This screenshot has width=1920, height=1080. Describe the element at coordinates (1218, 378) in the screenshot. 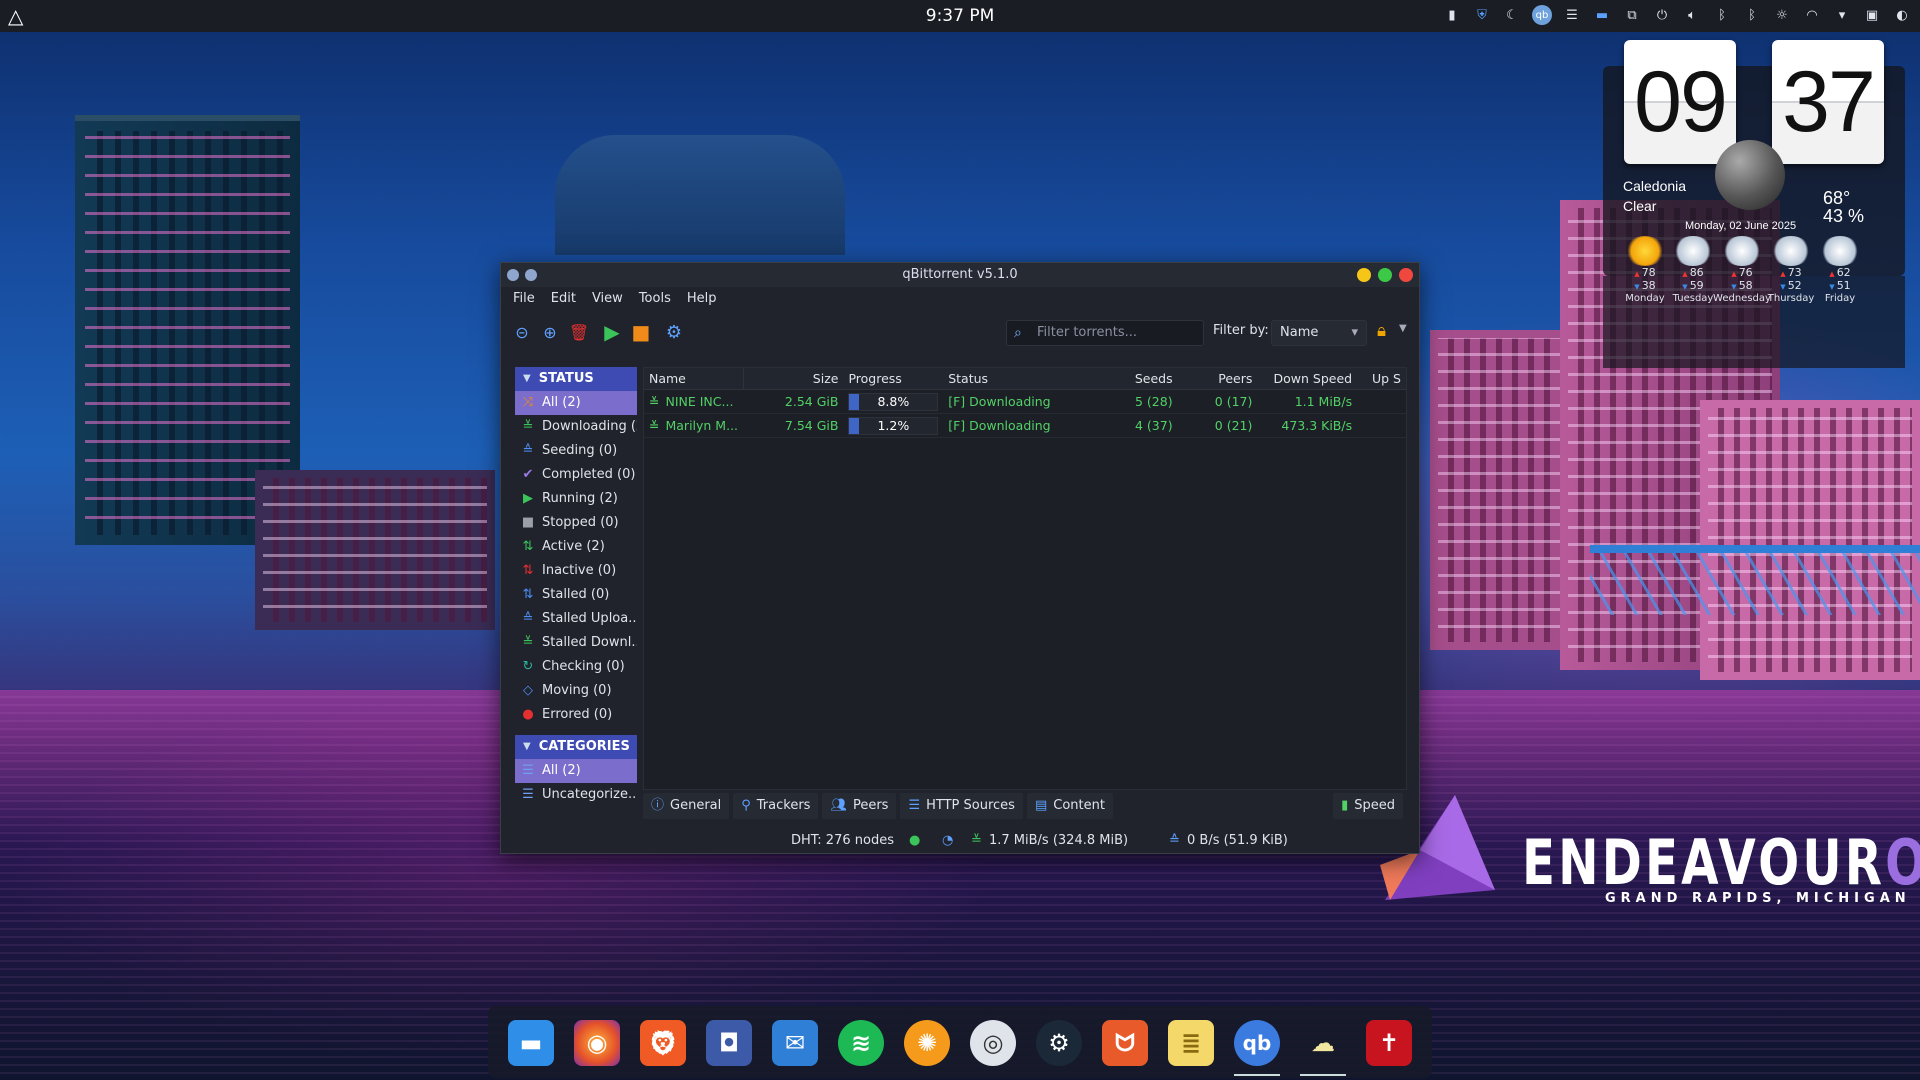

I see `col-peers: Peers` at that location.